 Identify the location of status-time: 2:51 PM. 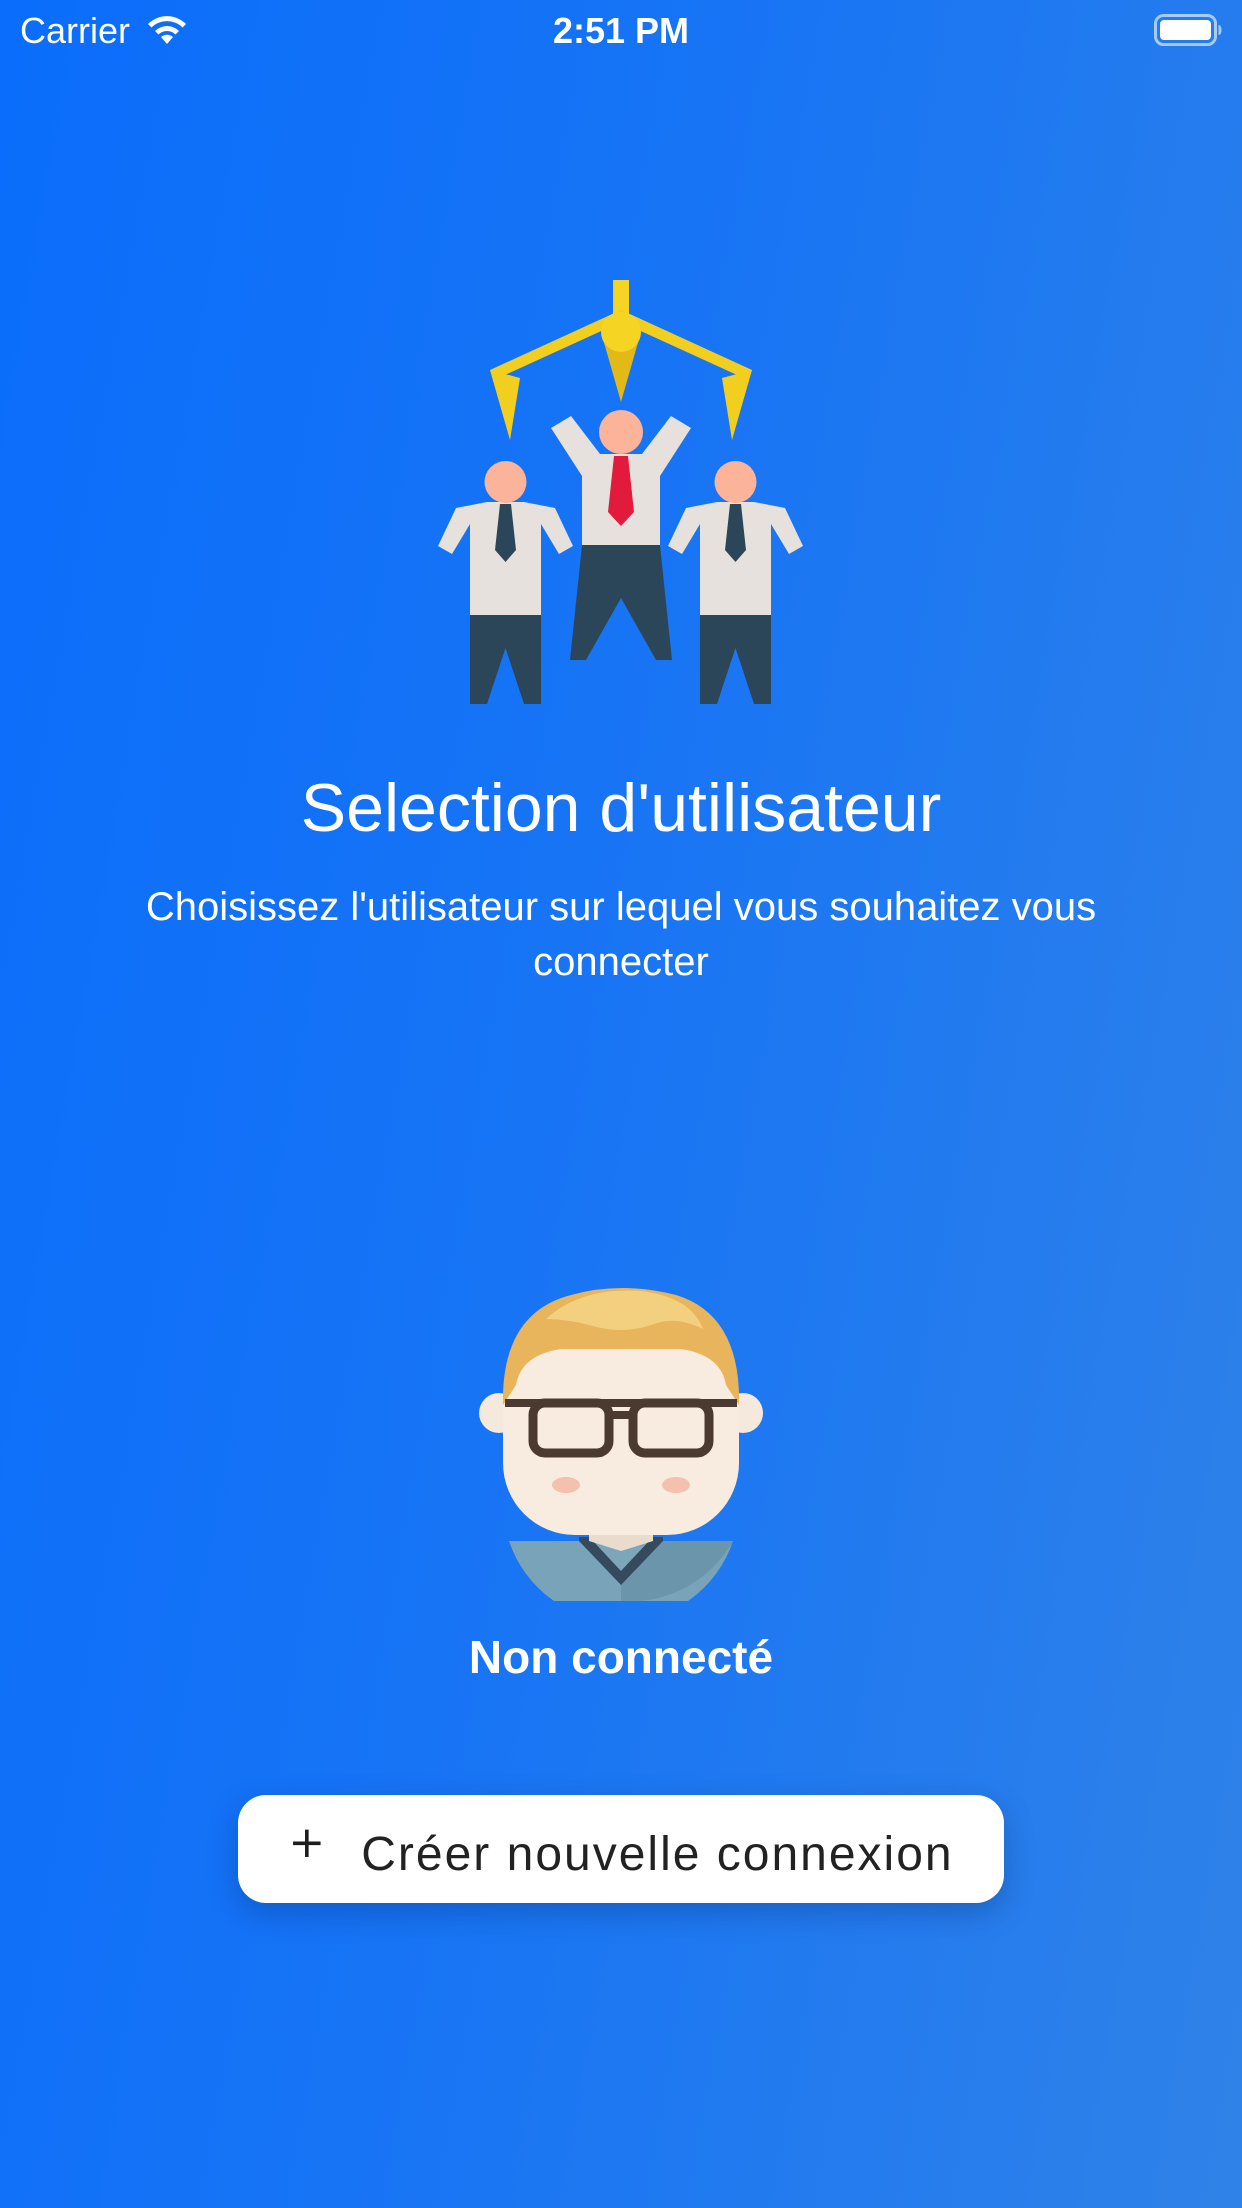
(621, 30).